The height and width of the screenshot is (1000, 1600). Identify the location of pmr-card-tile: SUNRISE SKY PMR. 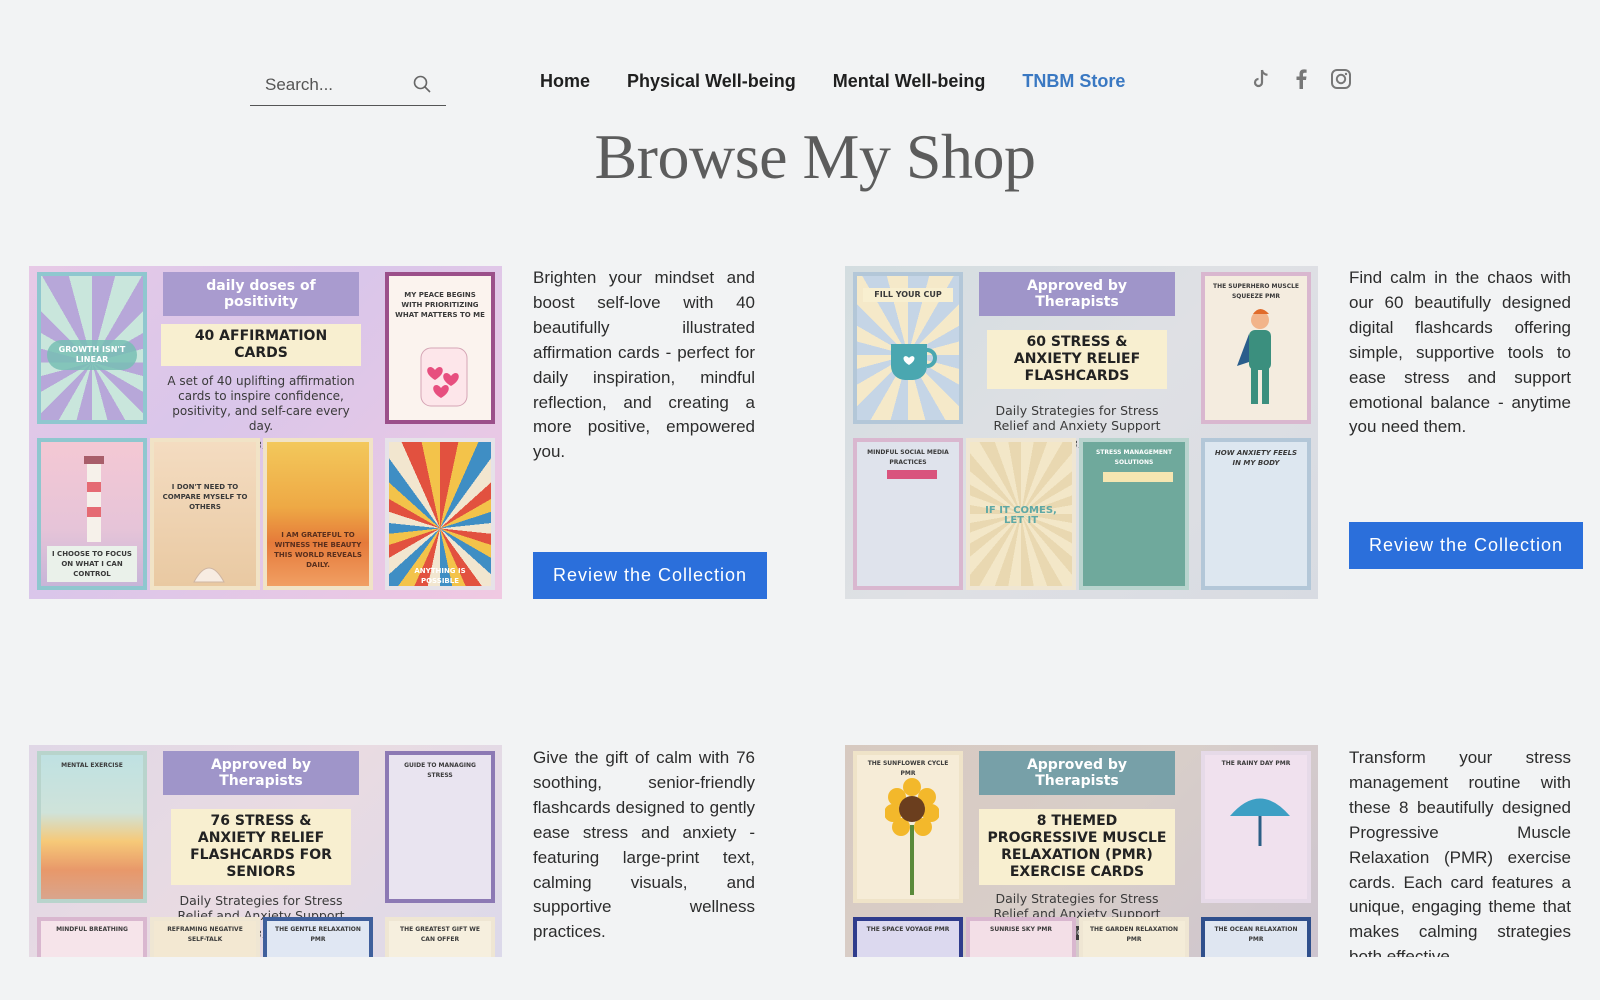
(1021, 937).